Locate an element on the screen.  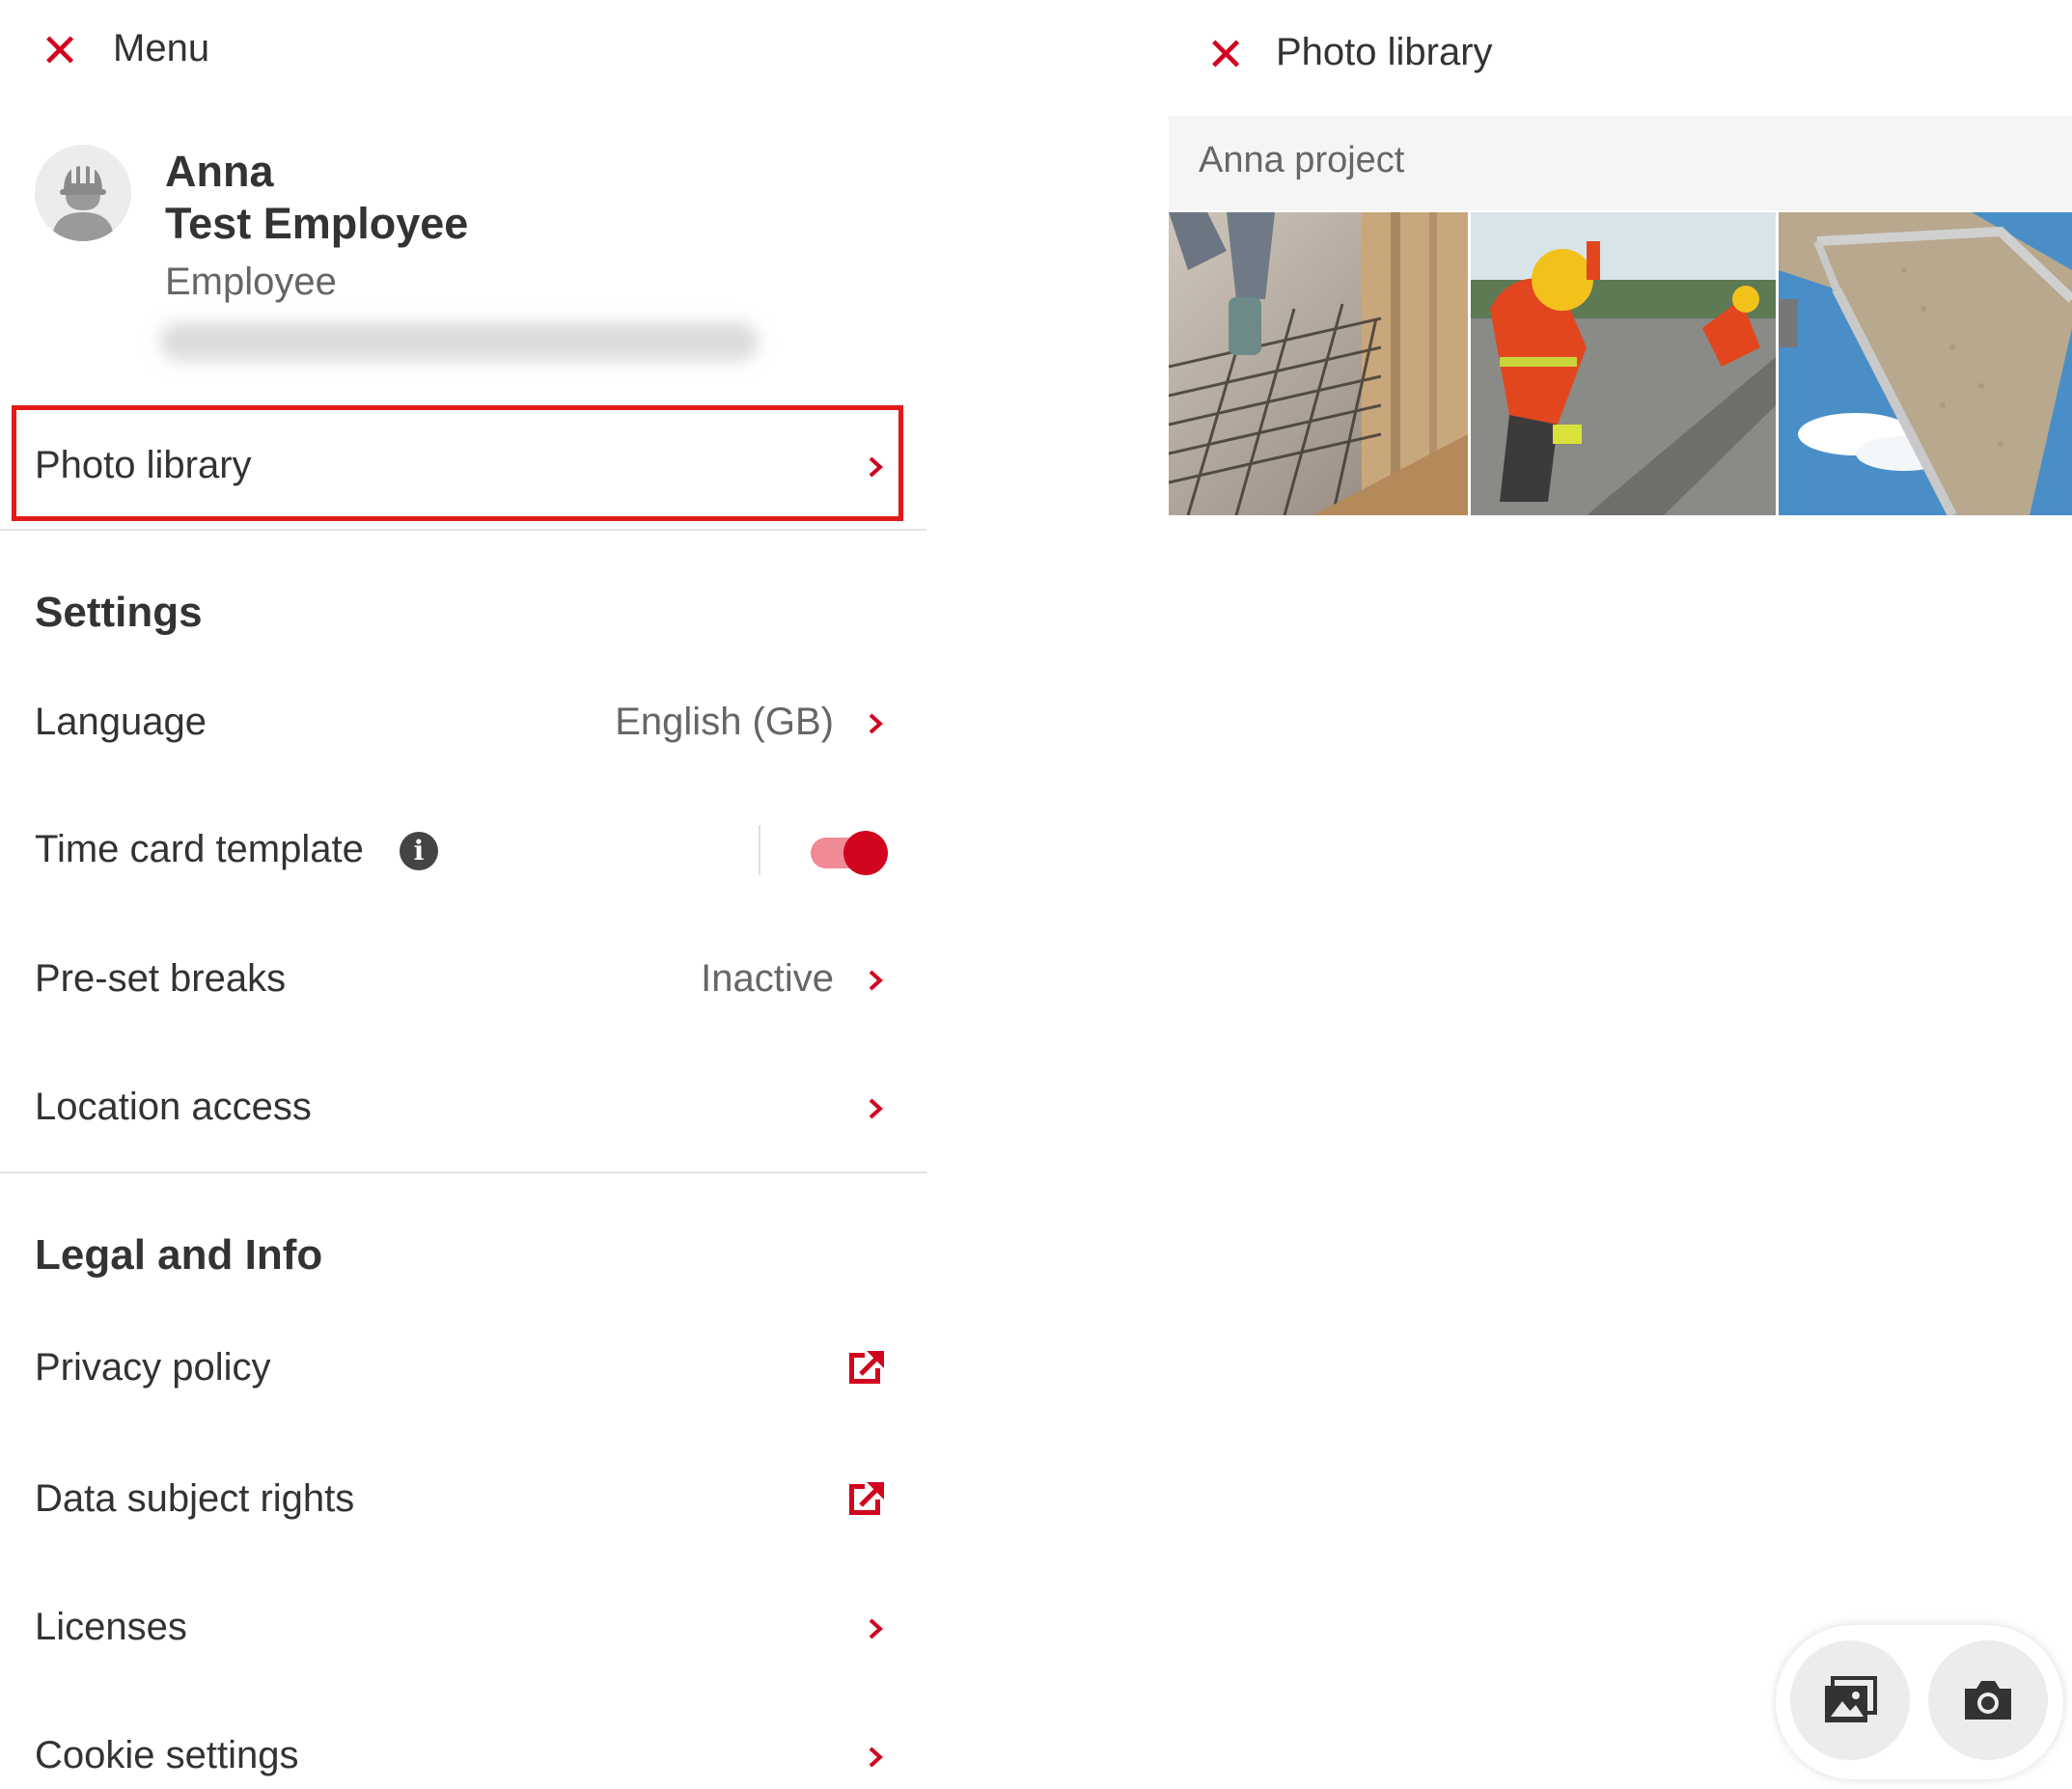
project-name: Anna project is located at coordinates (1302, 160).